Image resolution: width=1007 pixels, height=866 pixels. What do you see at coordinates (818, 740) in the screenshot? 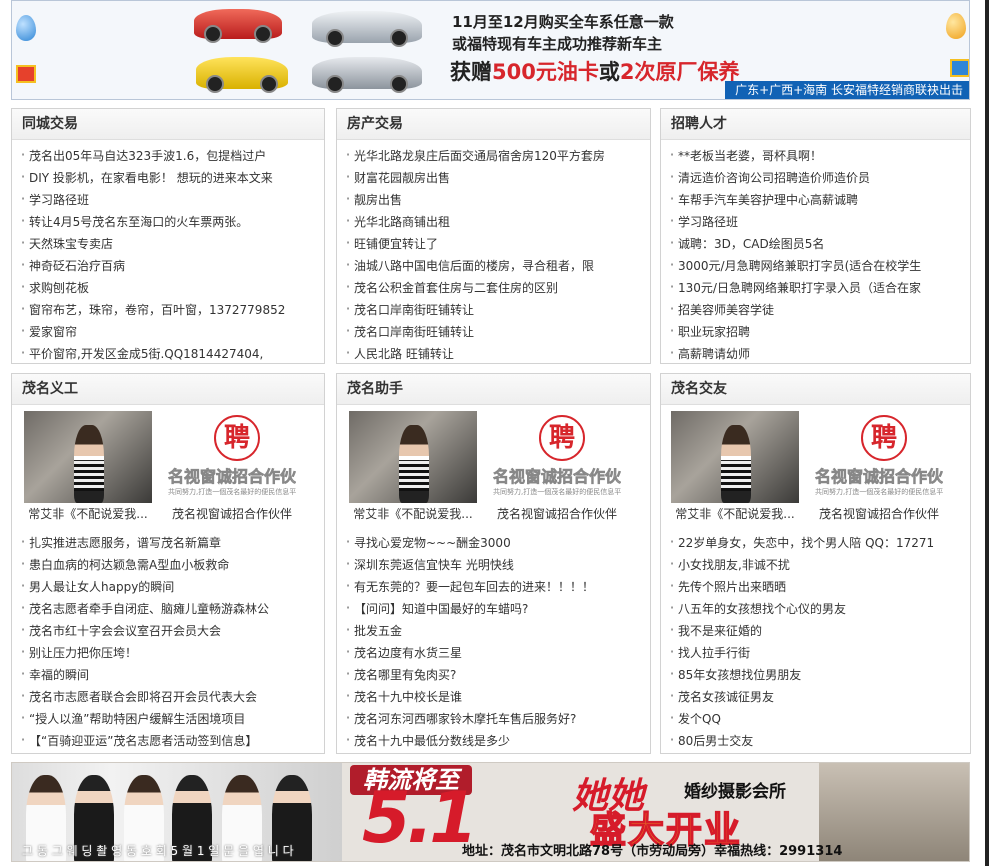
I see `list-item: 80后男士交友` at bounding box center [818, 740].